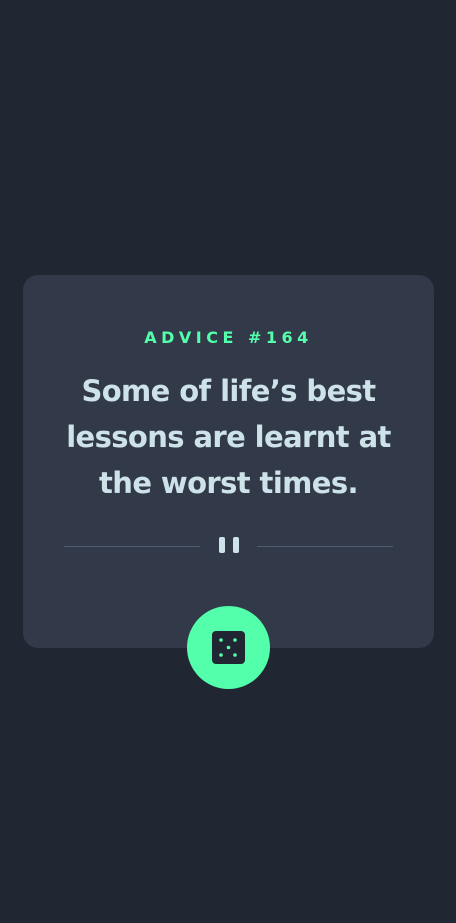 The height and width of the screenshot is (923, 456). I want to click on divider, so click(228, 546).